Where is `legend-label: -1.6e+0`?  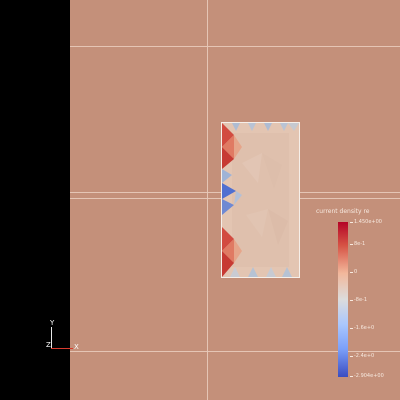
legend-label: -1.6e+0 is located at coordinates (364, 328).